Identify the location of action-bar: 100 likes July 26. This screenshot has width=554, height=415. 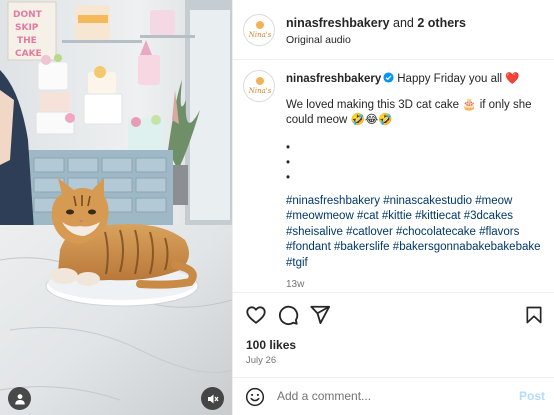
(393, 334).